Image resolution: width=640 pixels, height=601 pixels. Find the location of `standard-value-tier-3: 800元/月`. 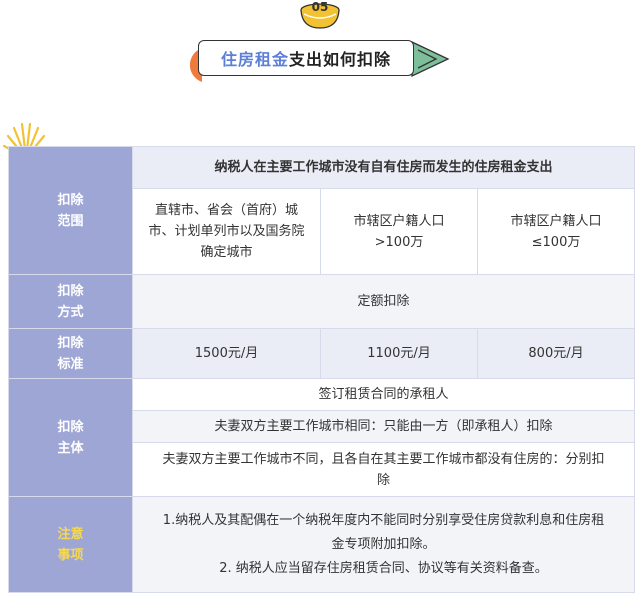

standard-value-tier-3: 800元/月 is located at coordinates (556, 353).